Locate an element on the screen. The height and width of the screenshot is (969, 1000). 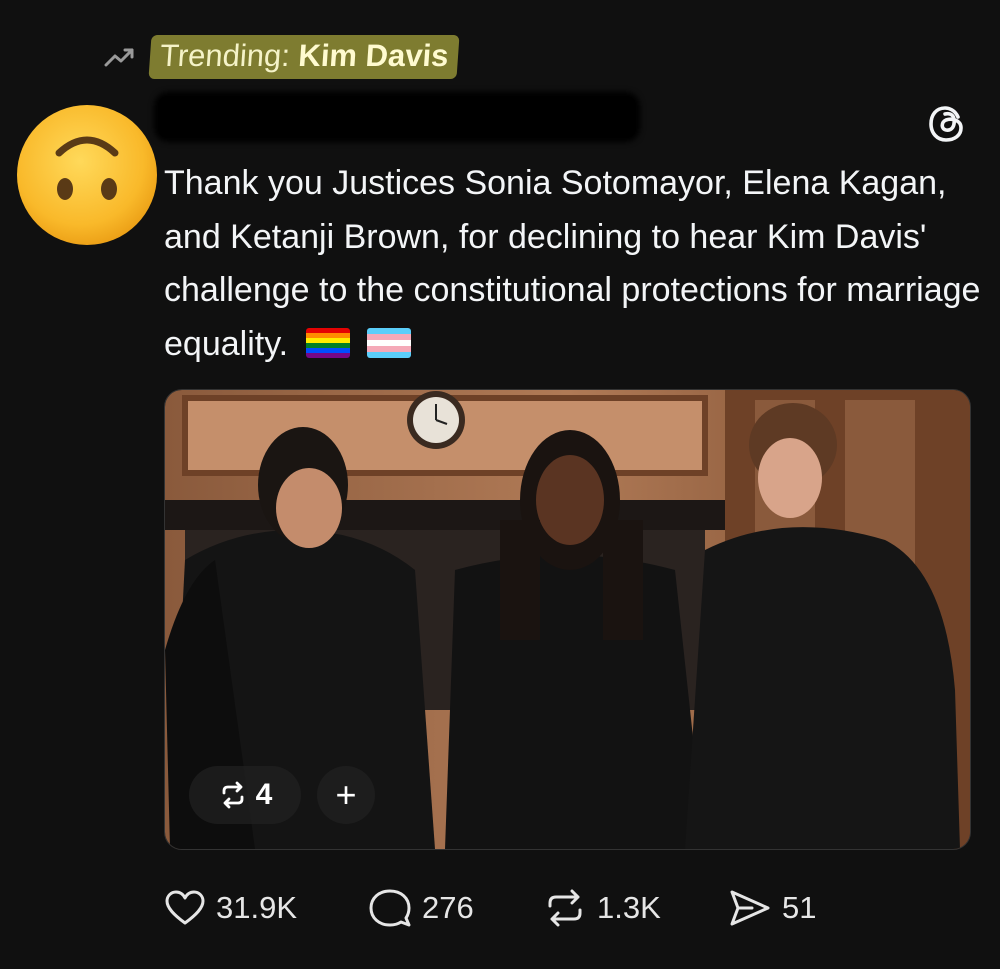
reply-button: 276 is located at coordinates (455, 908).